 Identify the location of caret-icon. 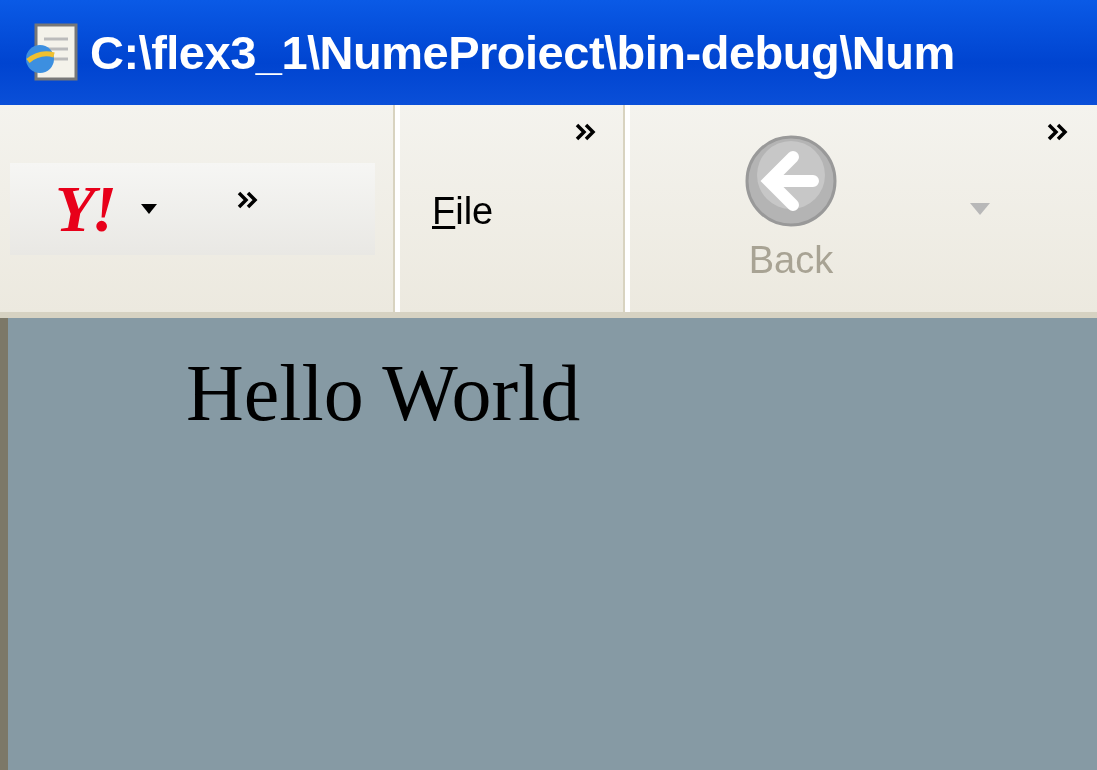
(149, 208).